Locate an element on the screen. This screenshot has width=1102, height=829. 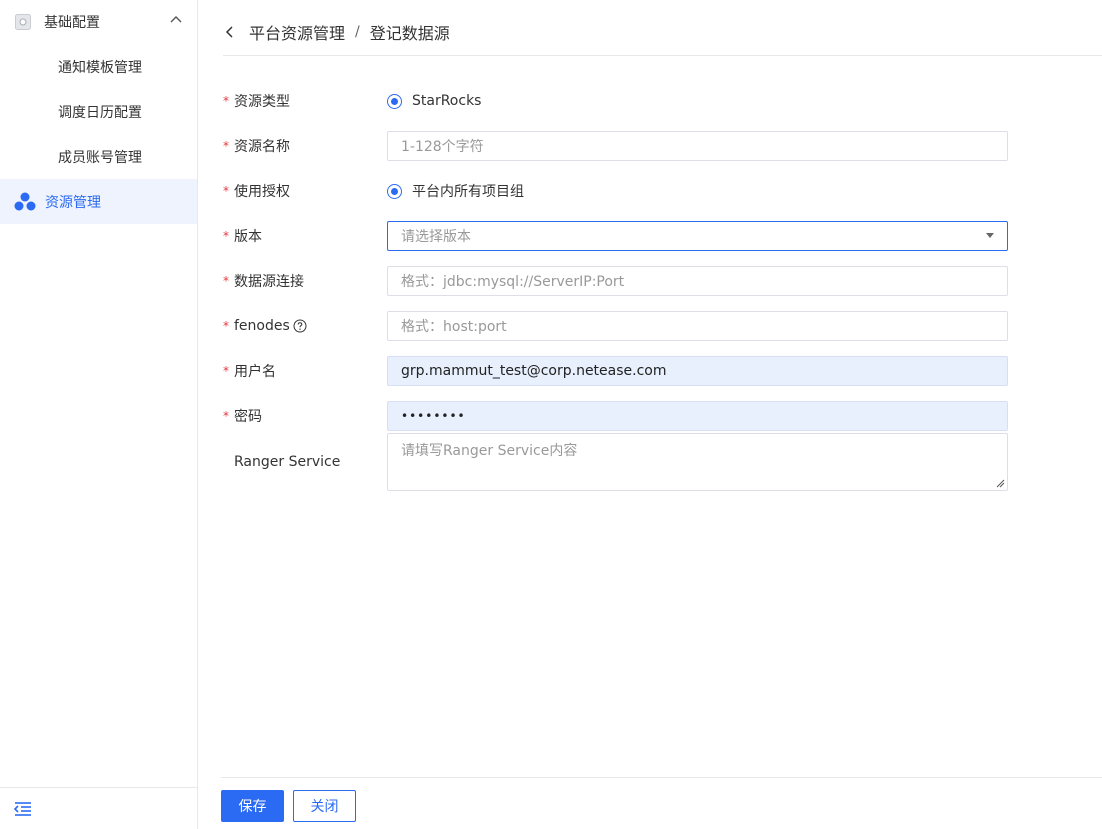
caret-down-icon is located at coordinates (990, 235).